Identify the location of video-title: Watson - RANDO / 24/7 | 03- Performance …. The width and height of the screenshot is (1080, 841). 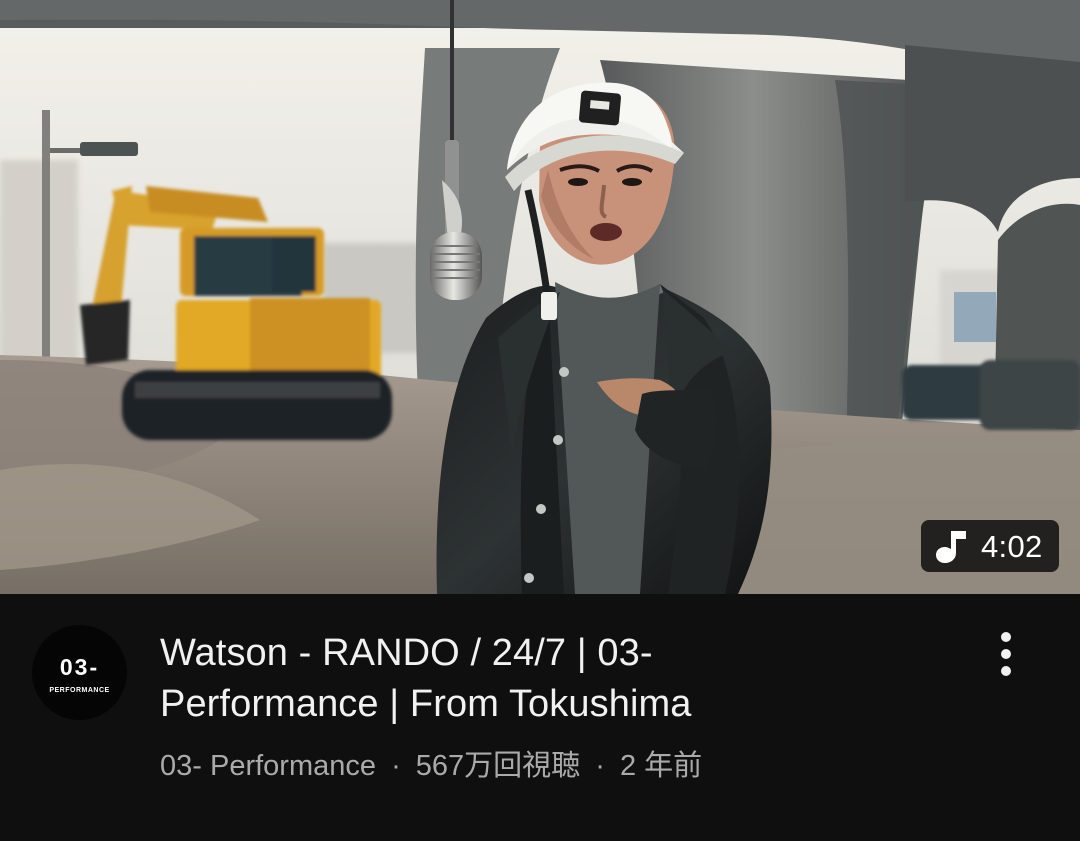
(512, 679).